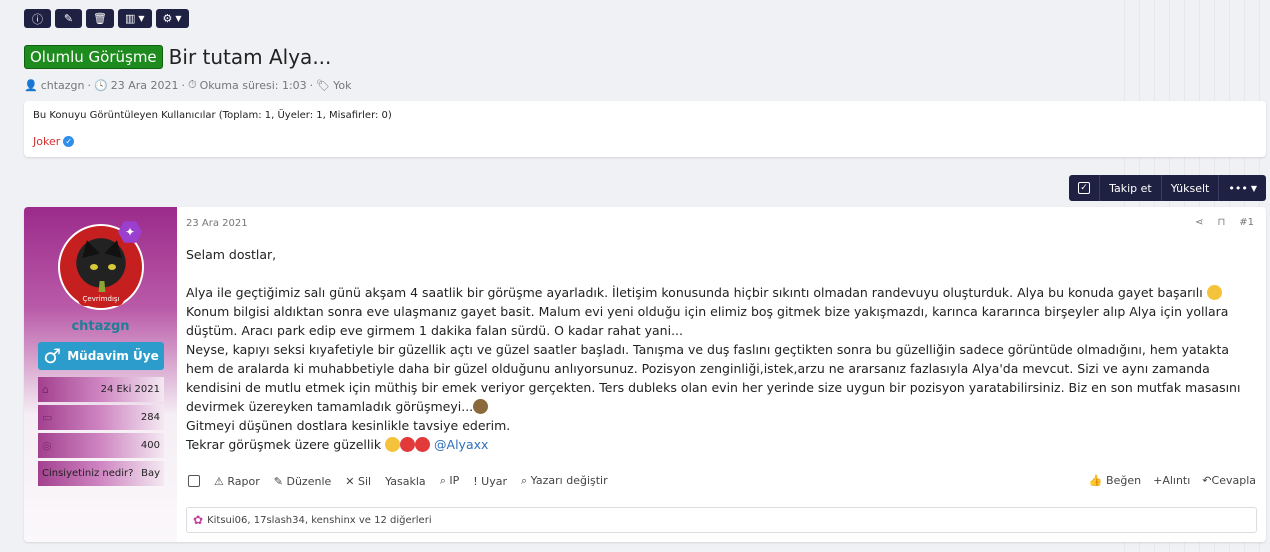 The width and height of the screenshot is (1270, 552). Describe the element at coordinates (69, 141) in the screenshot. I see `verified-icon: ✓` at that location.